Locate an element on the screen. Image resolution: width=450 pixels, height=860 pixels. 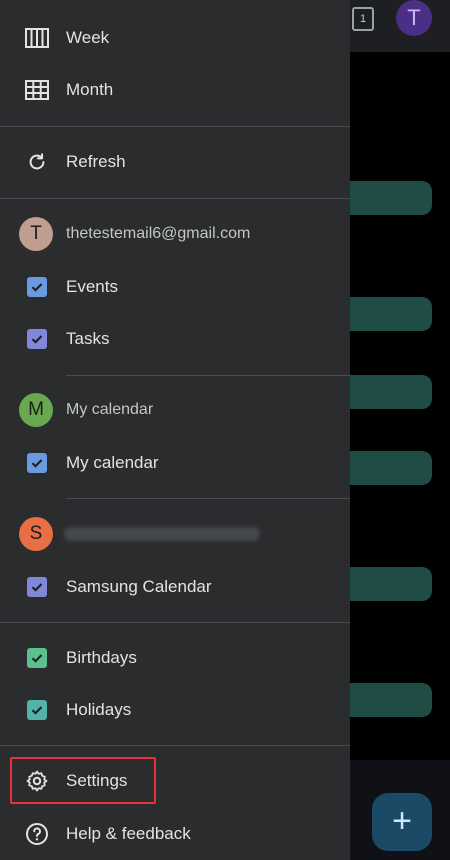
checkbox-samsung-calendar is located at coordinates (37, 587).